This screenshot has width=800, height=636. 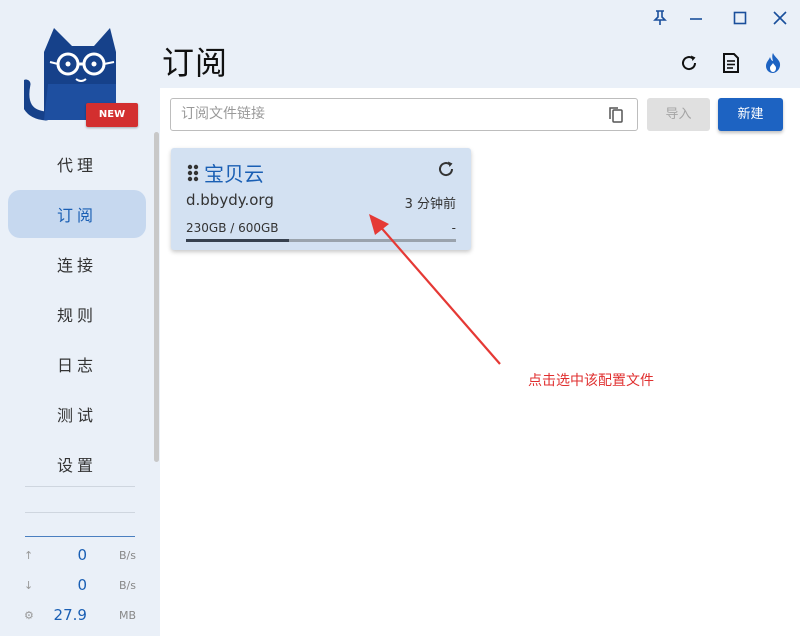 I want to click on profile-expire: -, so click(x=453, y=228).